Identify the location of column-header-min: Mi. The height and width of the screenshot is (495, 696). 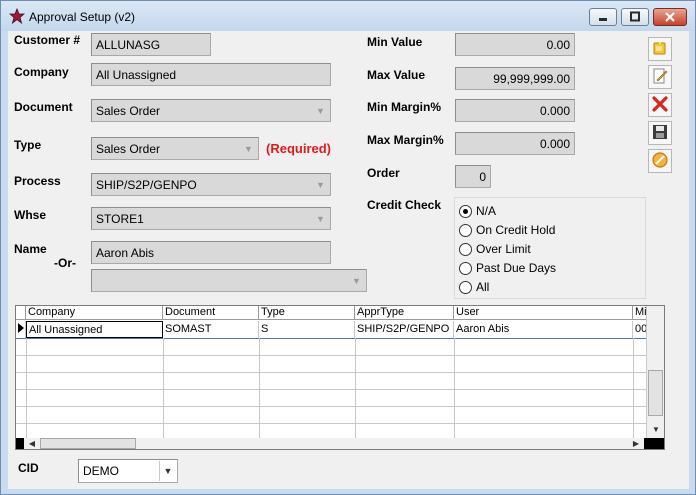
(639, 313).